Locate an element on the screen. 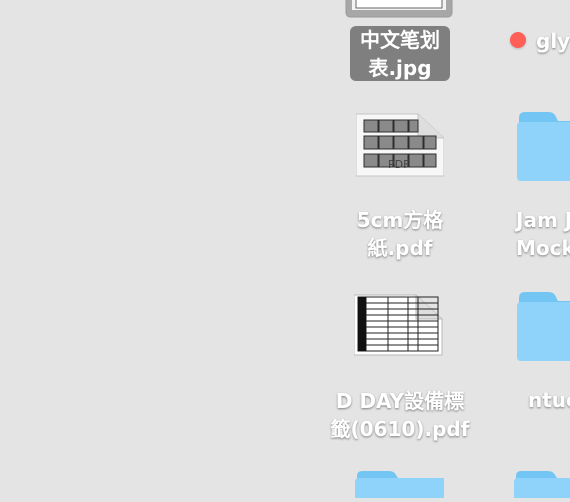 The image size is (570, 502). file-label-line-1: 5cm方格 is located at coordinates (400, 220).